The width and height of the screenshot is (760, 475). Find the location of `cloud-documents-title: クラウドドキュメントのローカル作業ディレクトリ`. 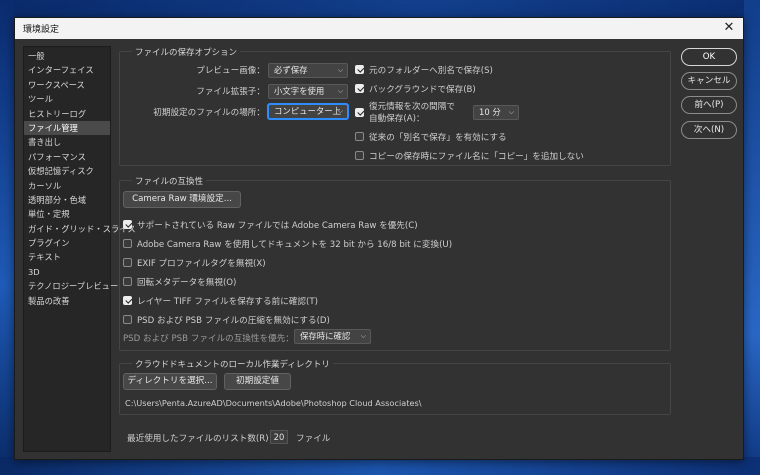

cloud-documents-title: クラウドドキュメントのローカル作業ディレクトリ is located at coordinates (232, 364).